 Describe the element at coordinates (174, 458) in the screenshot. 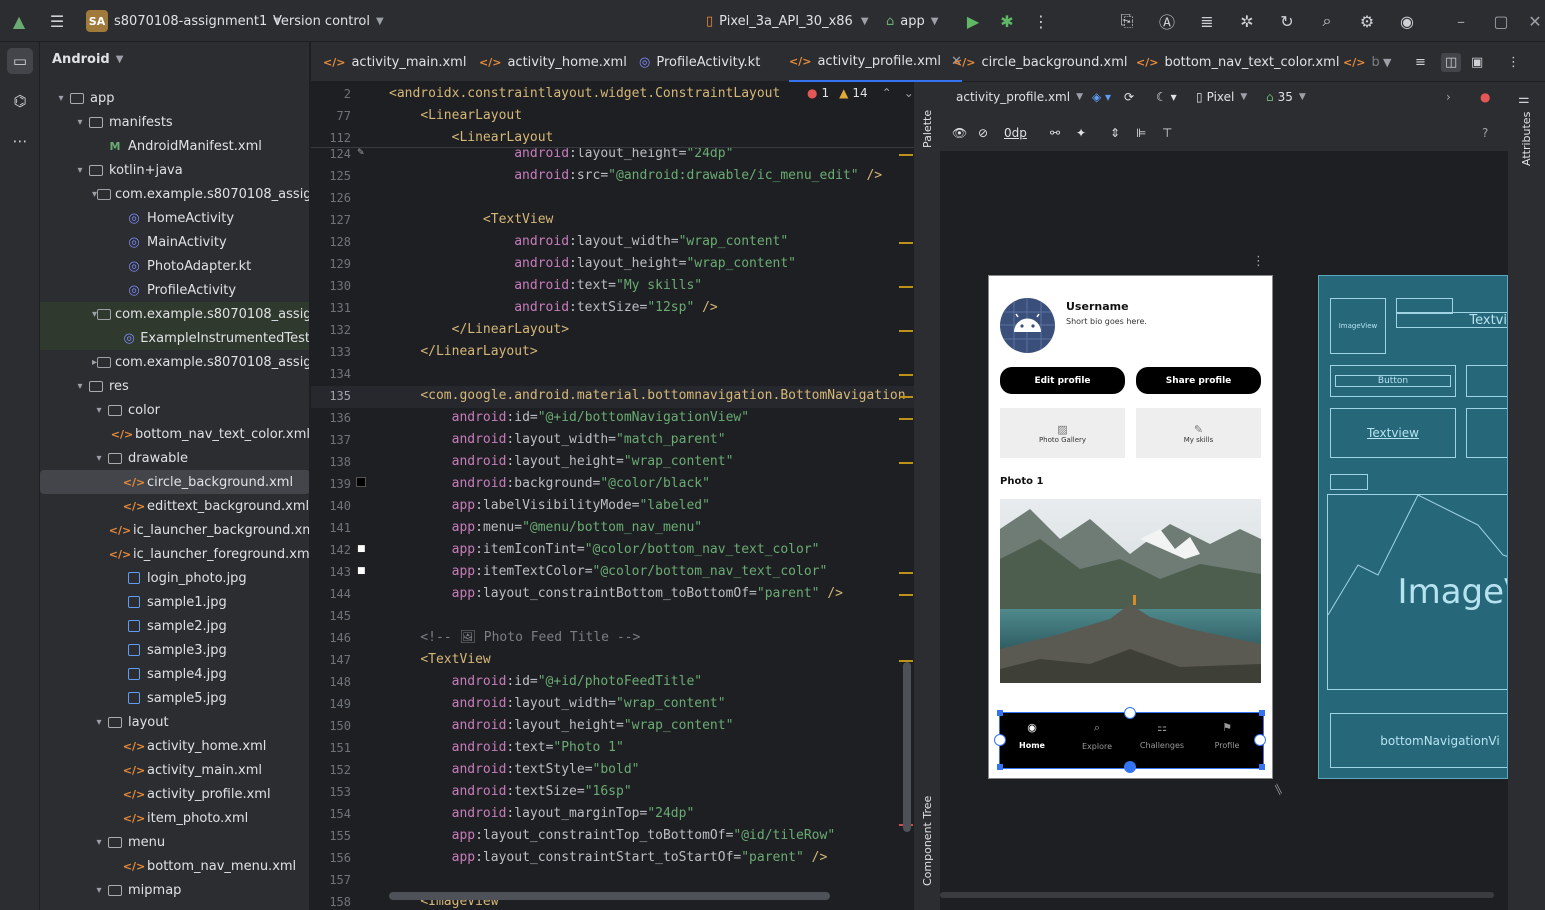

I see `tree-item: ▾ drawable` at that location.